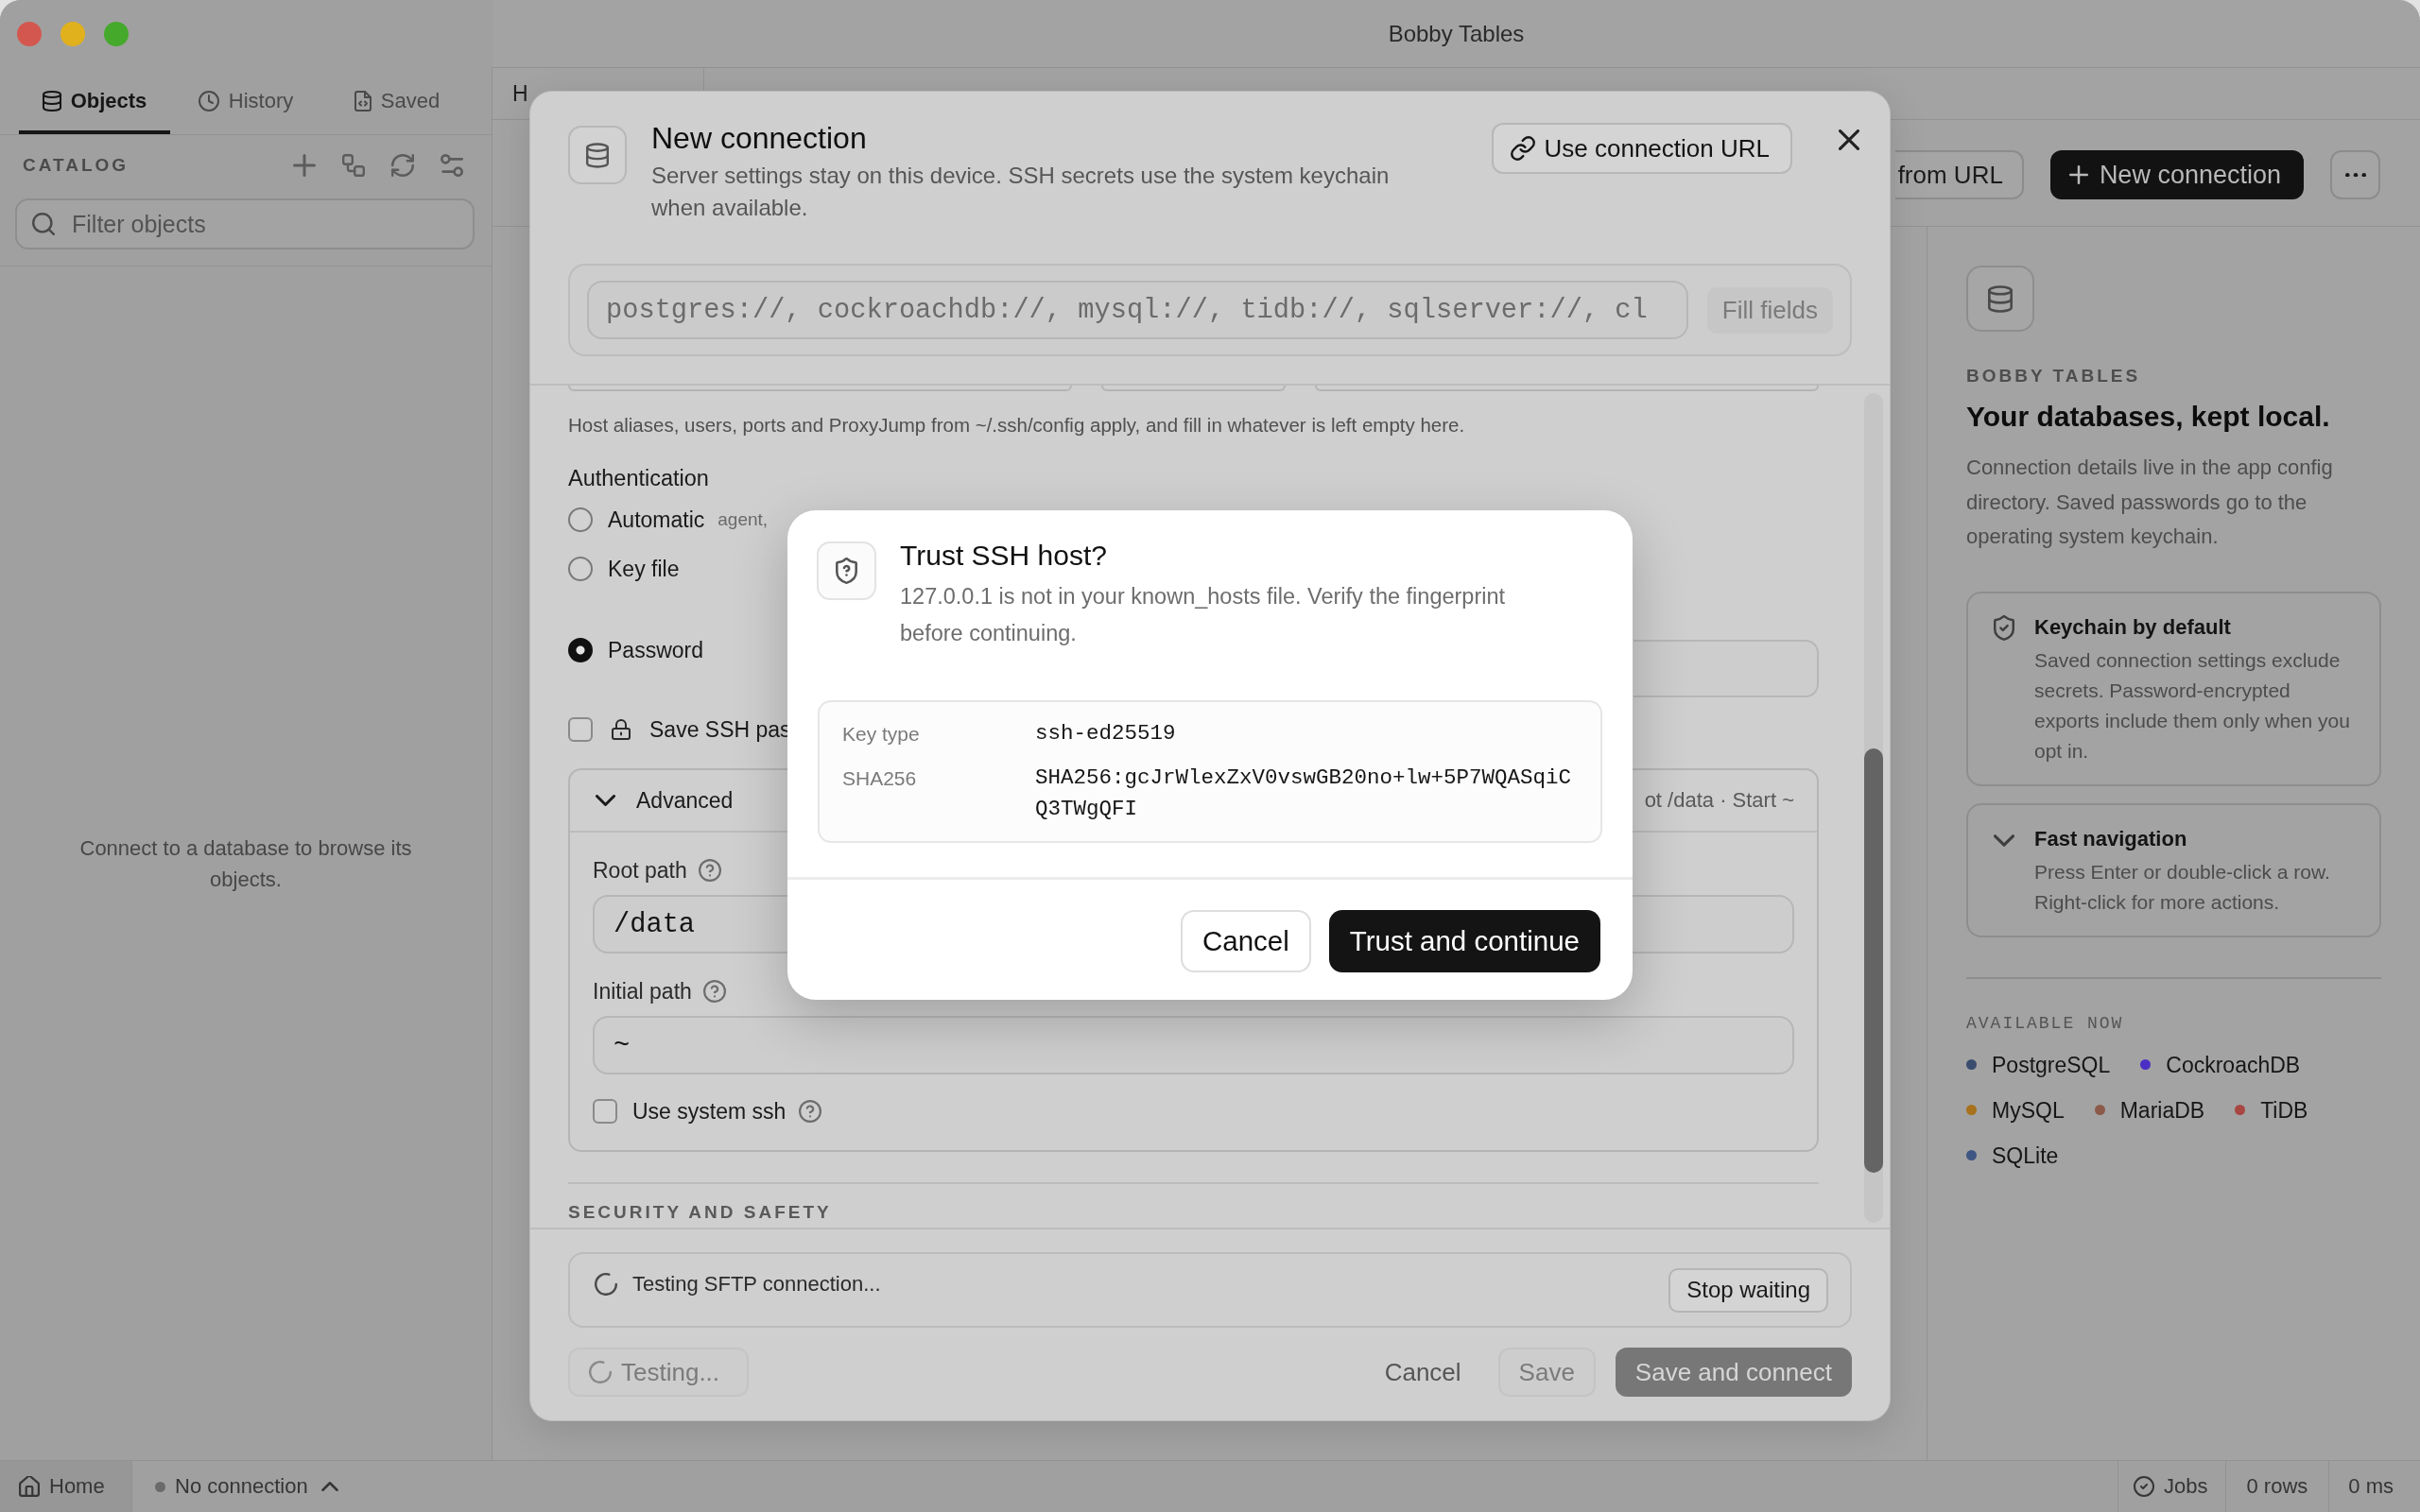 The image size is (2420, 1512). I want to click on linked-squares-icon, so click(353, 165).